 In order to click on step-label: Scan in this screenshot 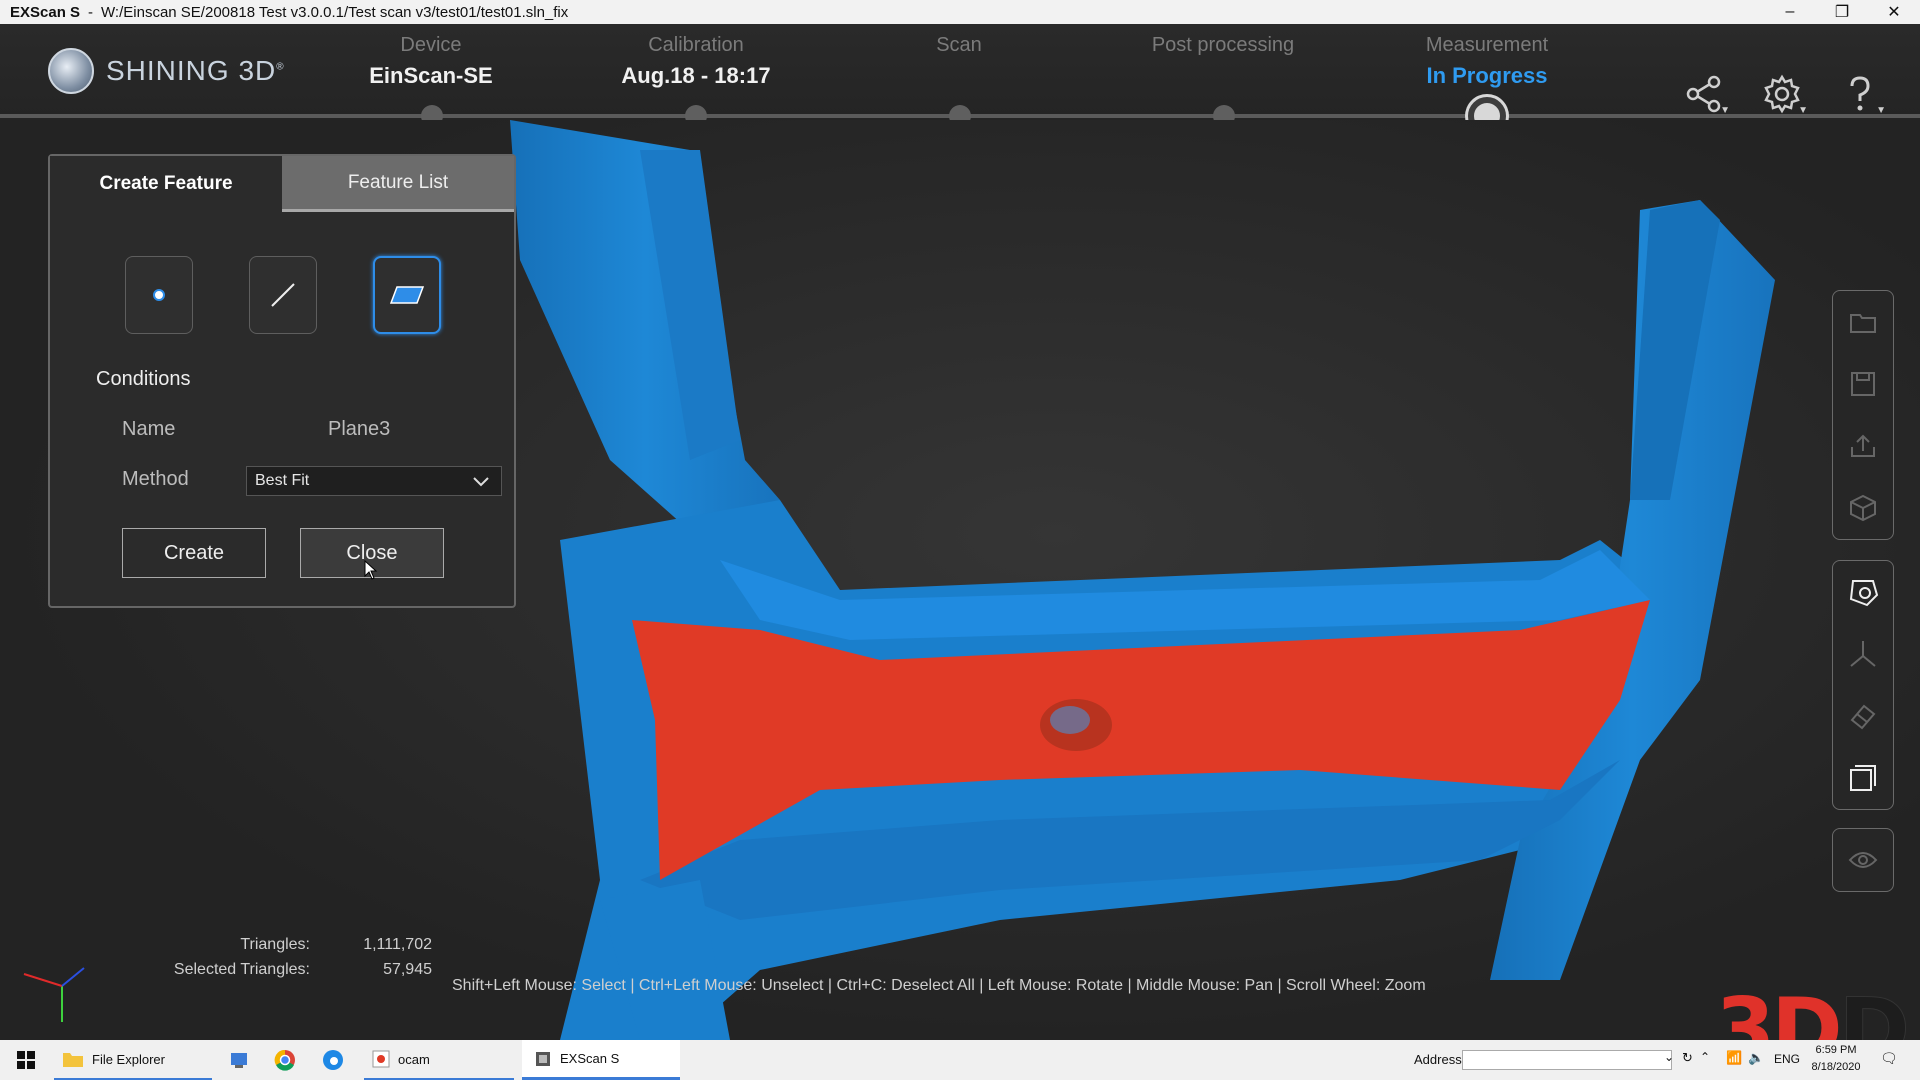, I will do `click(959, 45)`.